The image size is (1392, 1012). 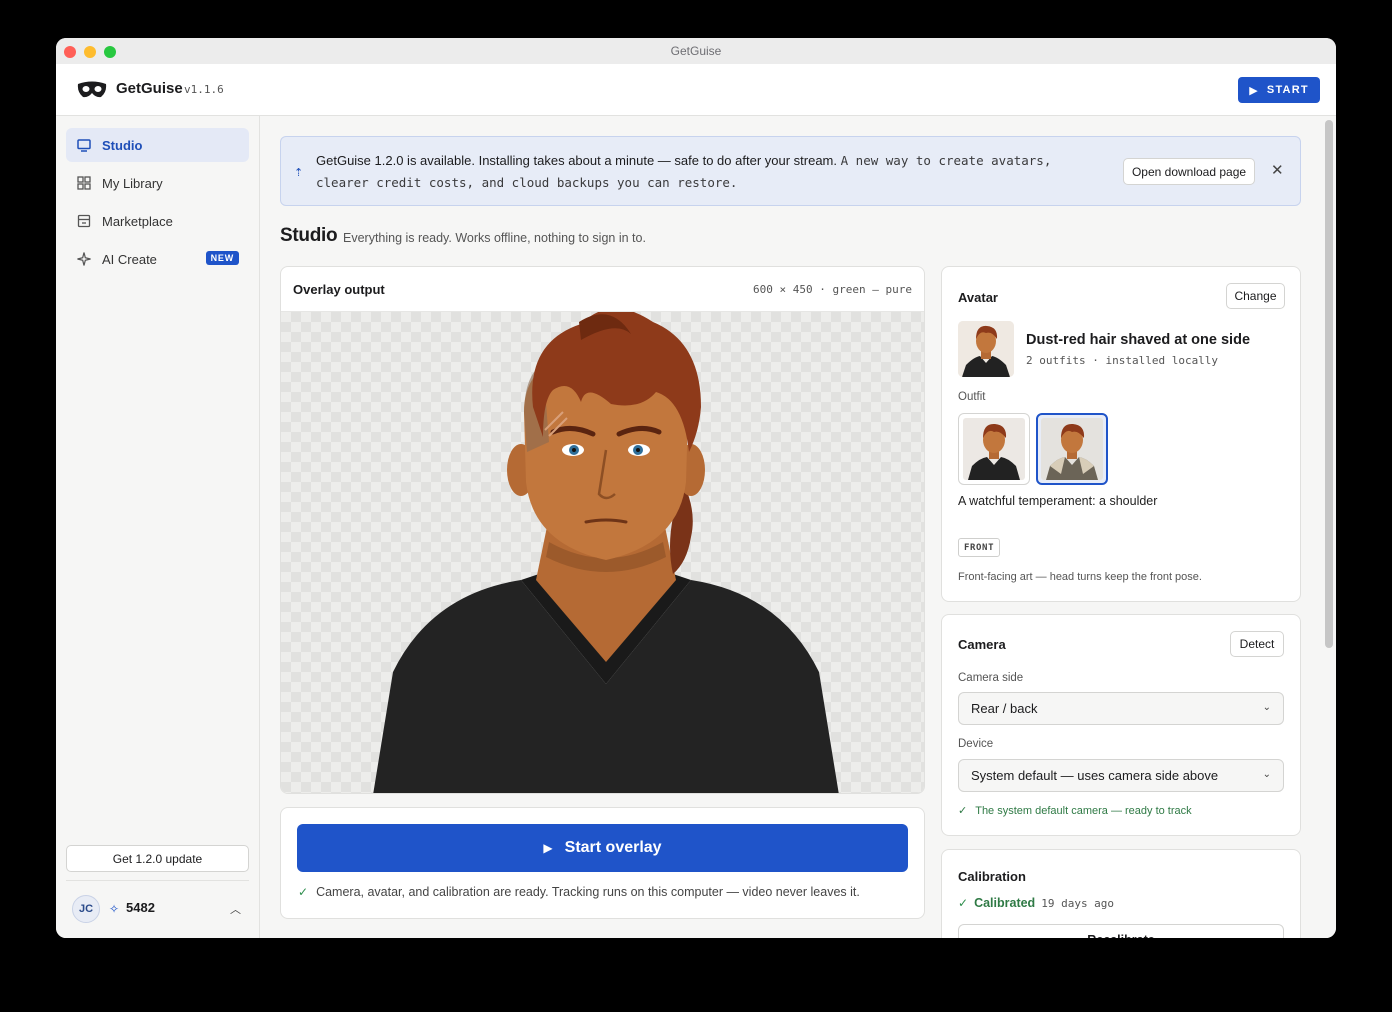 I want to click on header-start-label: START, so click(x=1287, y=90).